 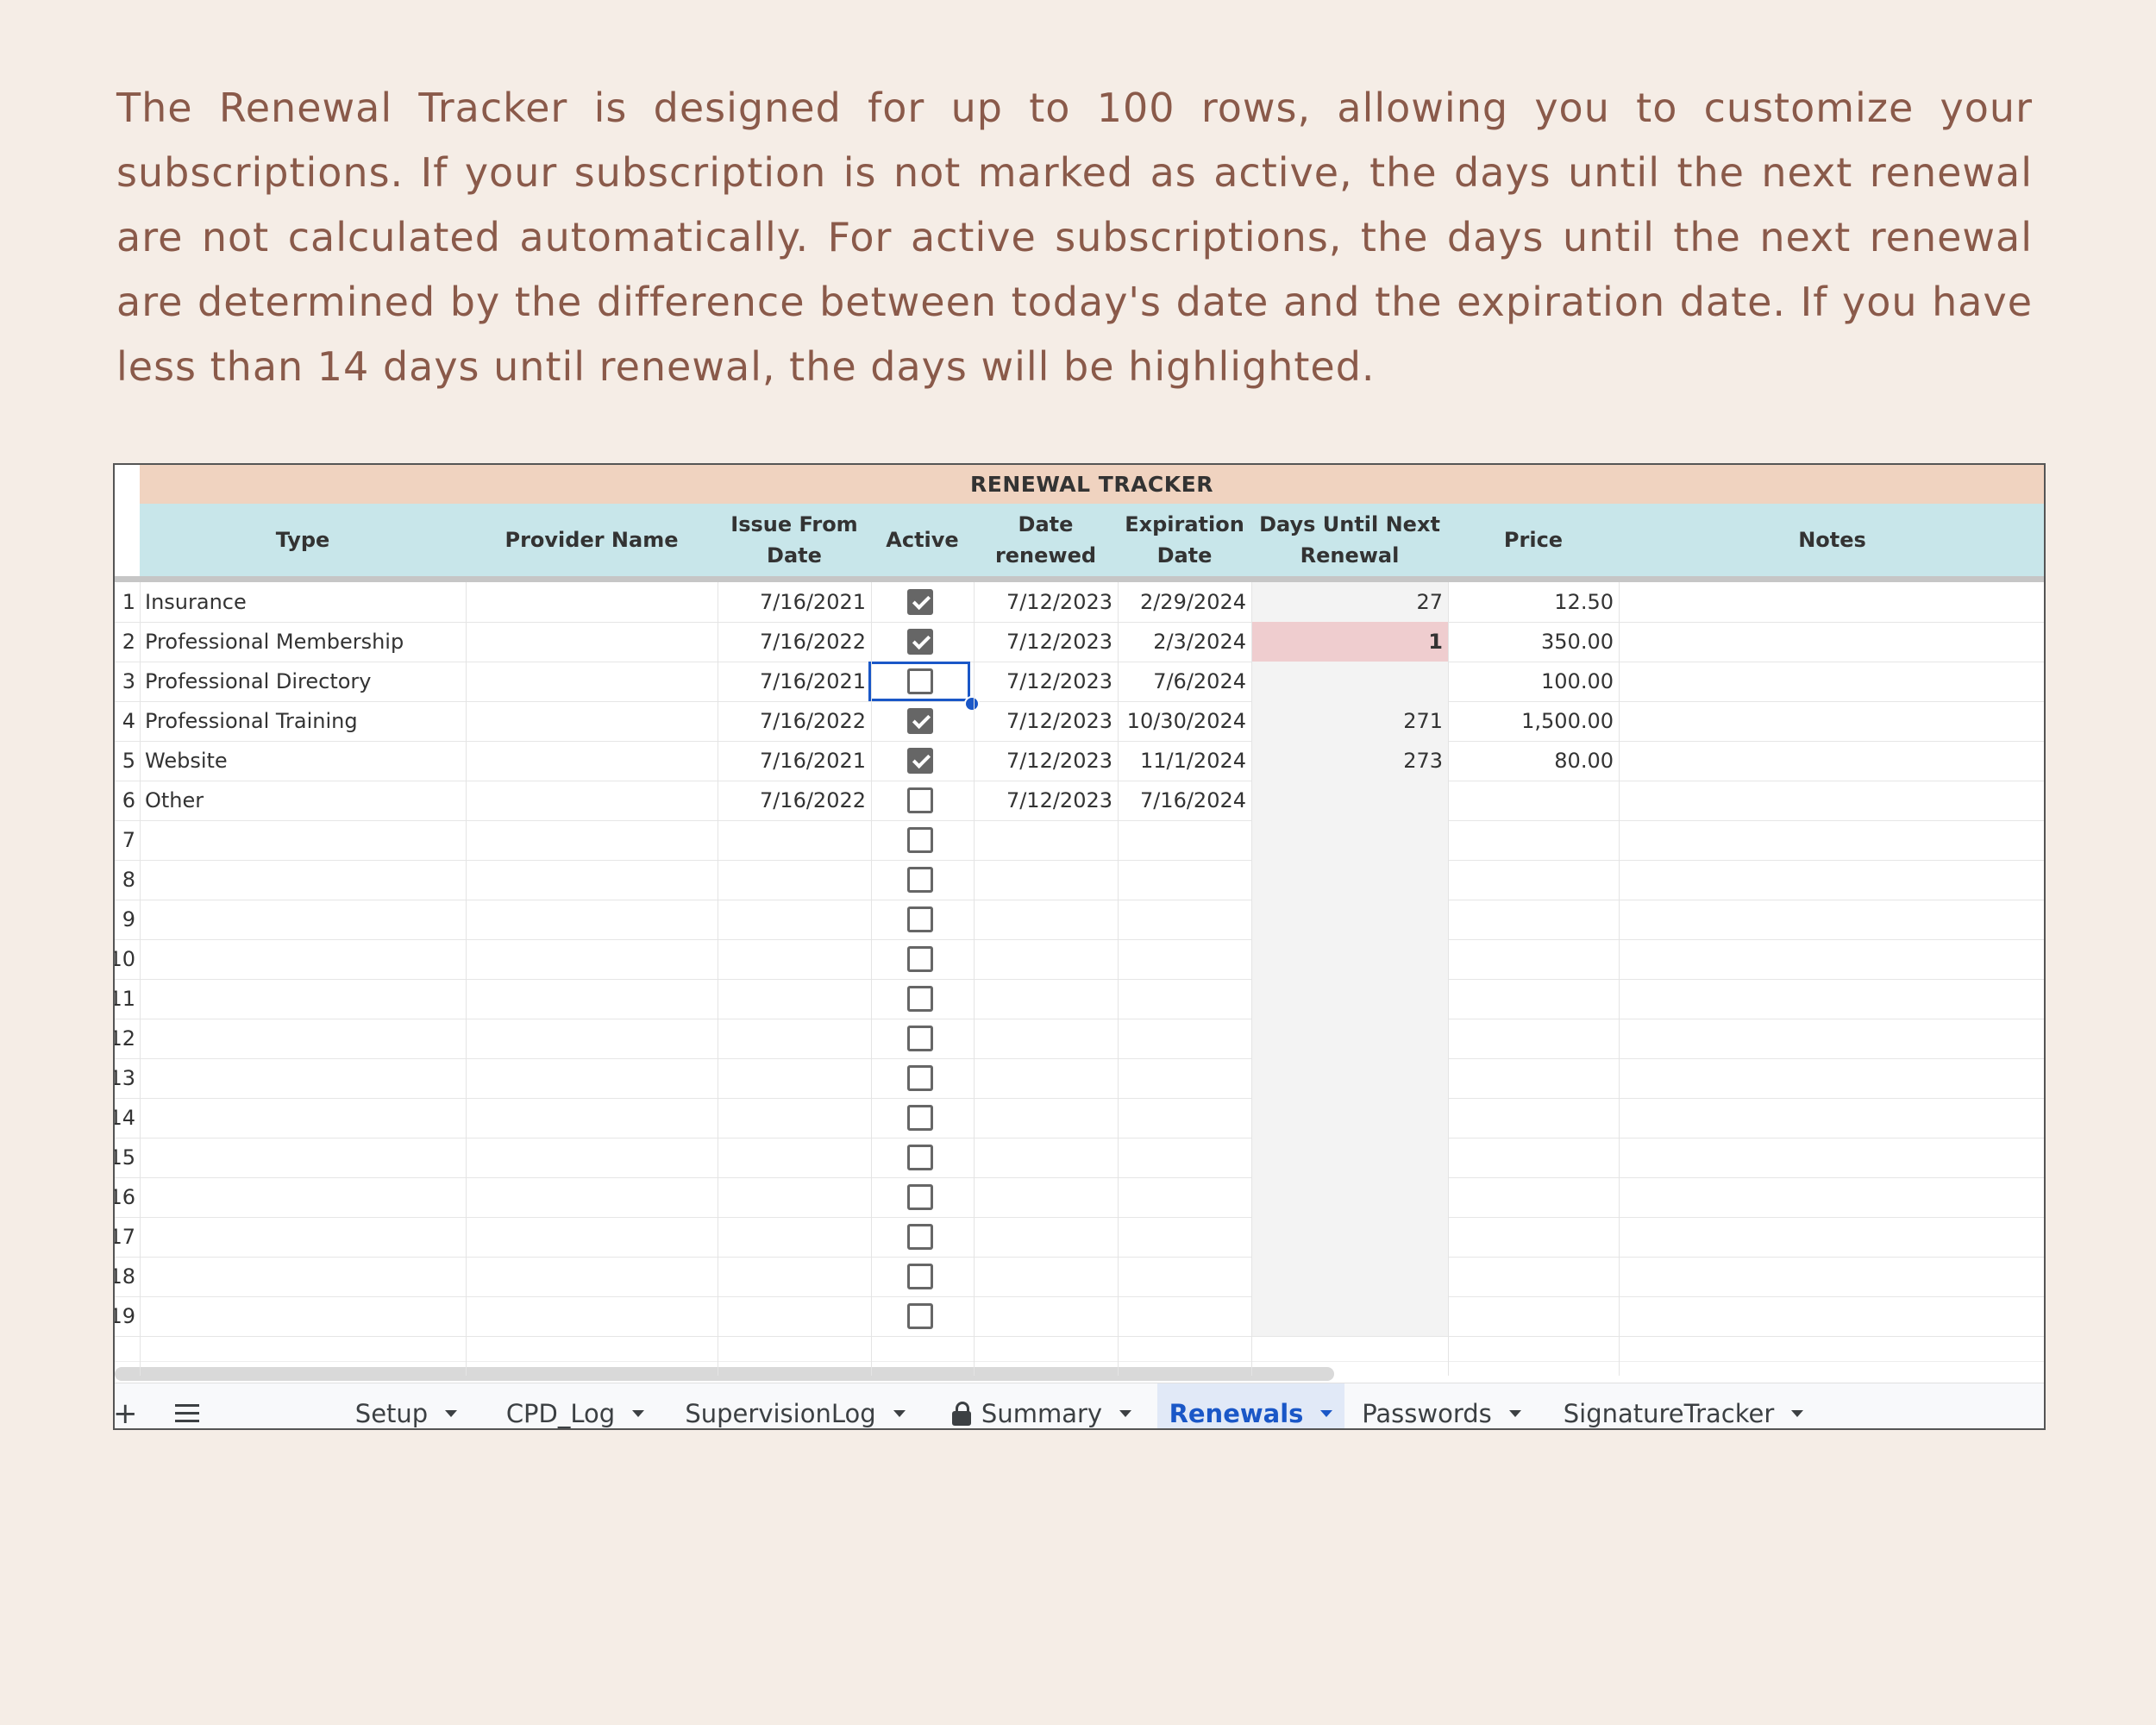 I want to click on header-days-until-renewal: Days Until Next Renewal, so click(x=1349, y=540).